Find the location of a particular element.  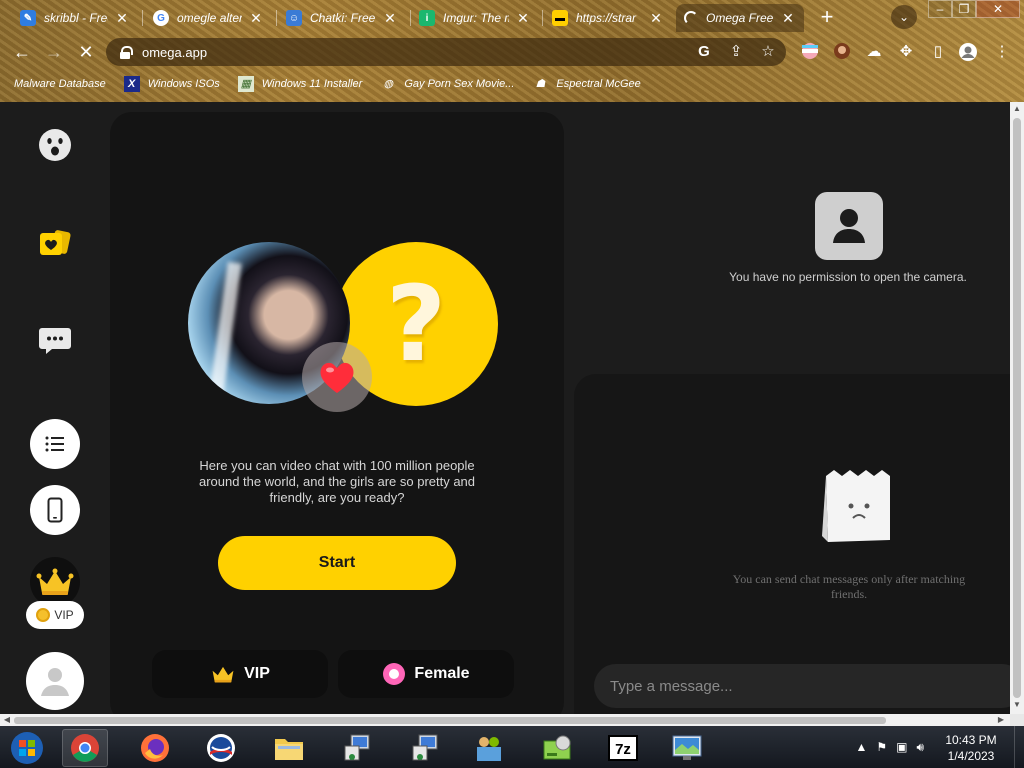

tab-chatki: ☺ Chatki: Free ✕ is located at coordinates (342, 18).